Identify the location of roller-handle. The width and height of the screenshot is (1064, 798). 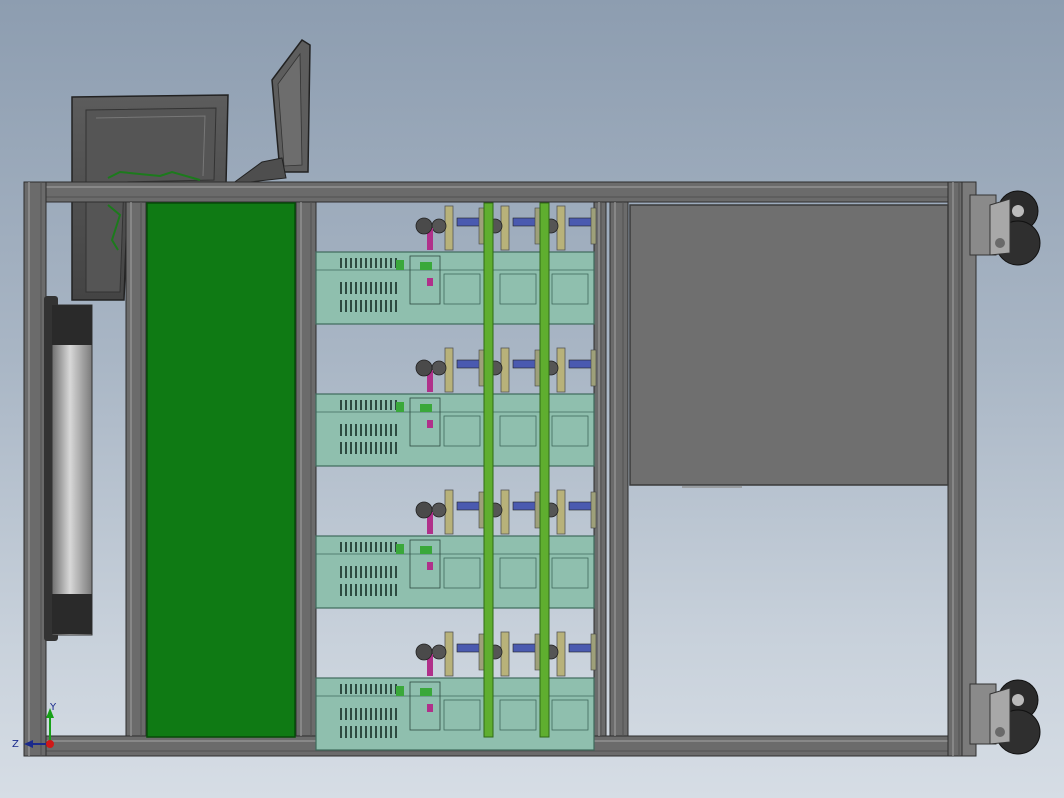
(68, 468).